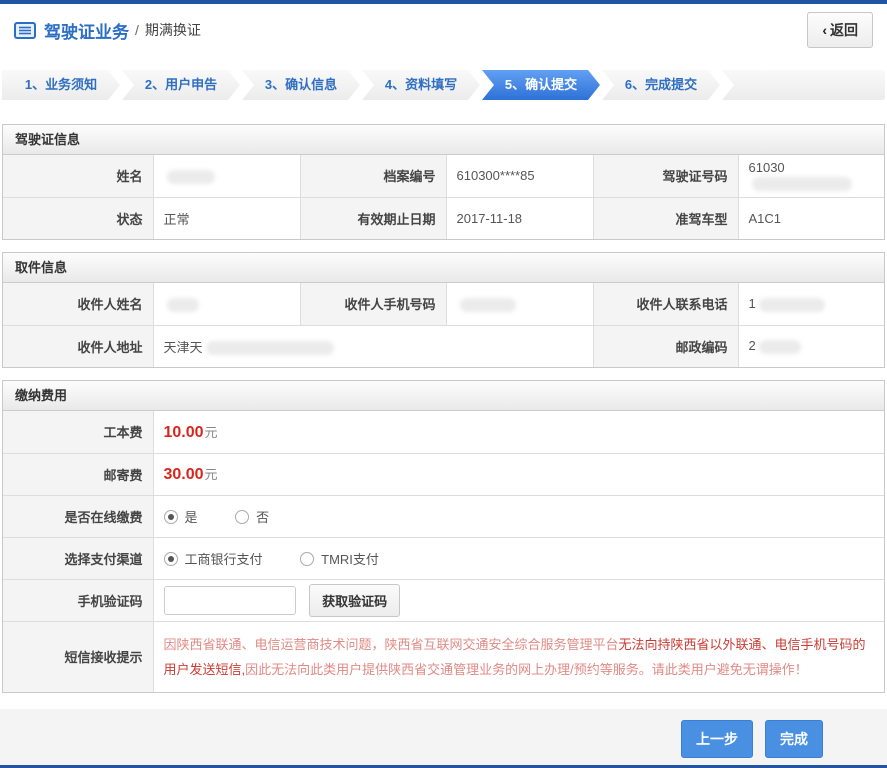 Image resolution: width=887 pixels, height=768 pixels. I want to click on radio-option-icbc: 工商银行支付, so click(213, 559).